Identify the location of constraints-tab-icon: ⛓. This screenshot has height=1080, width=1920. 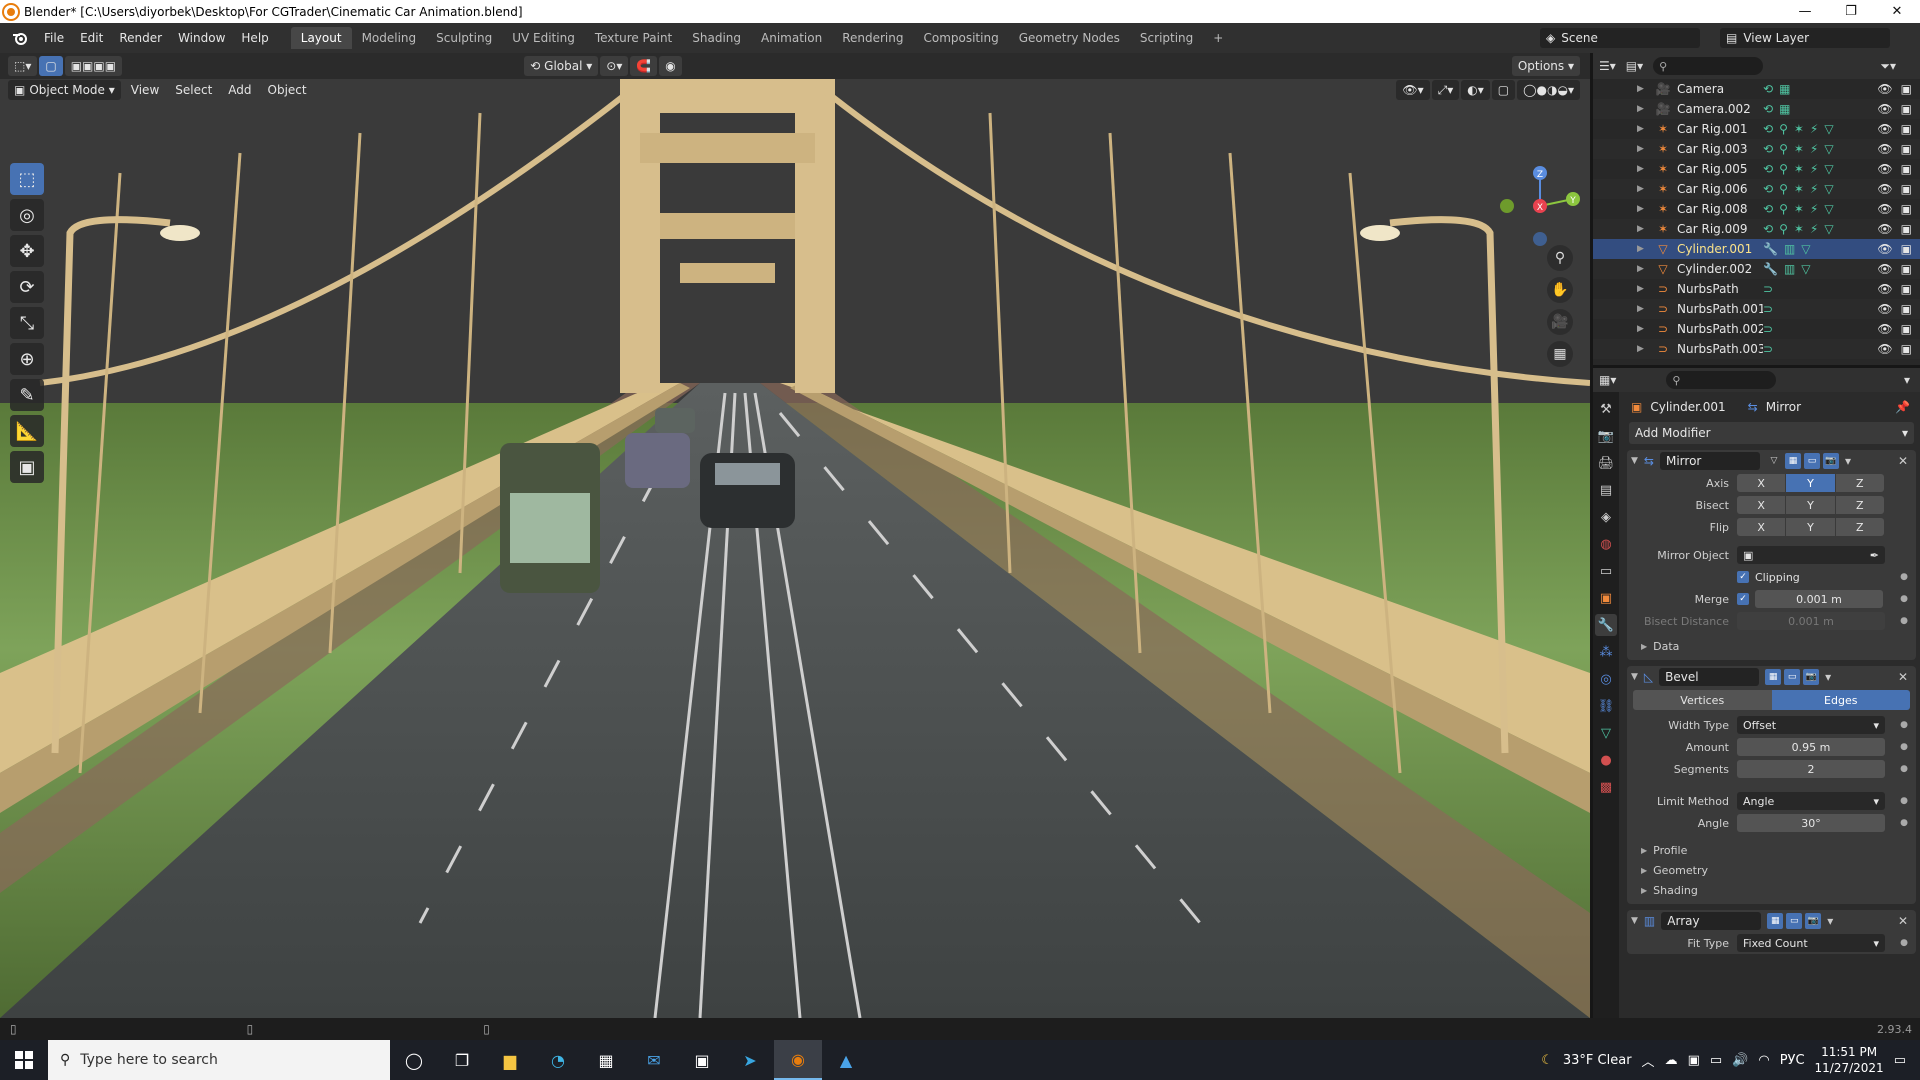
(1606, 706).